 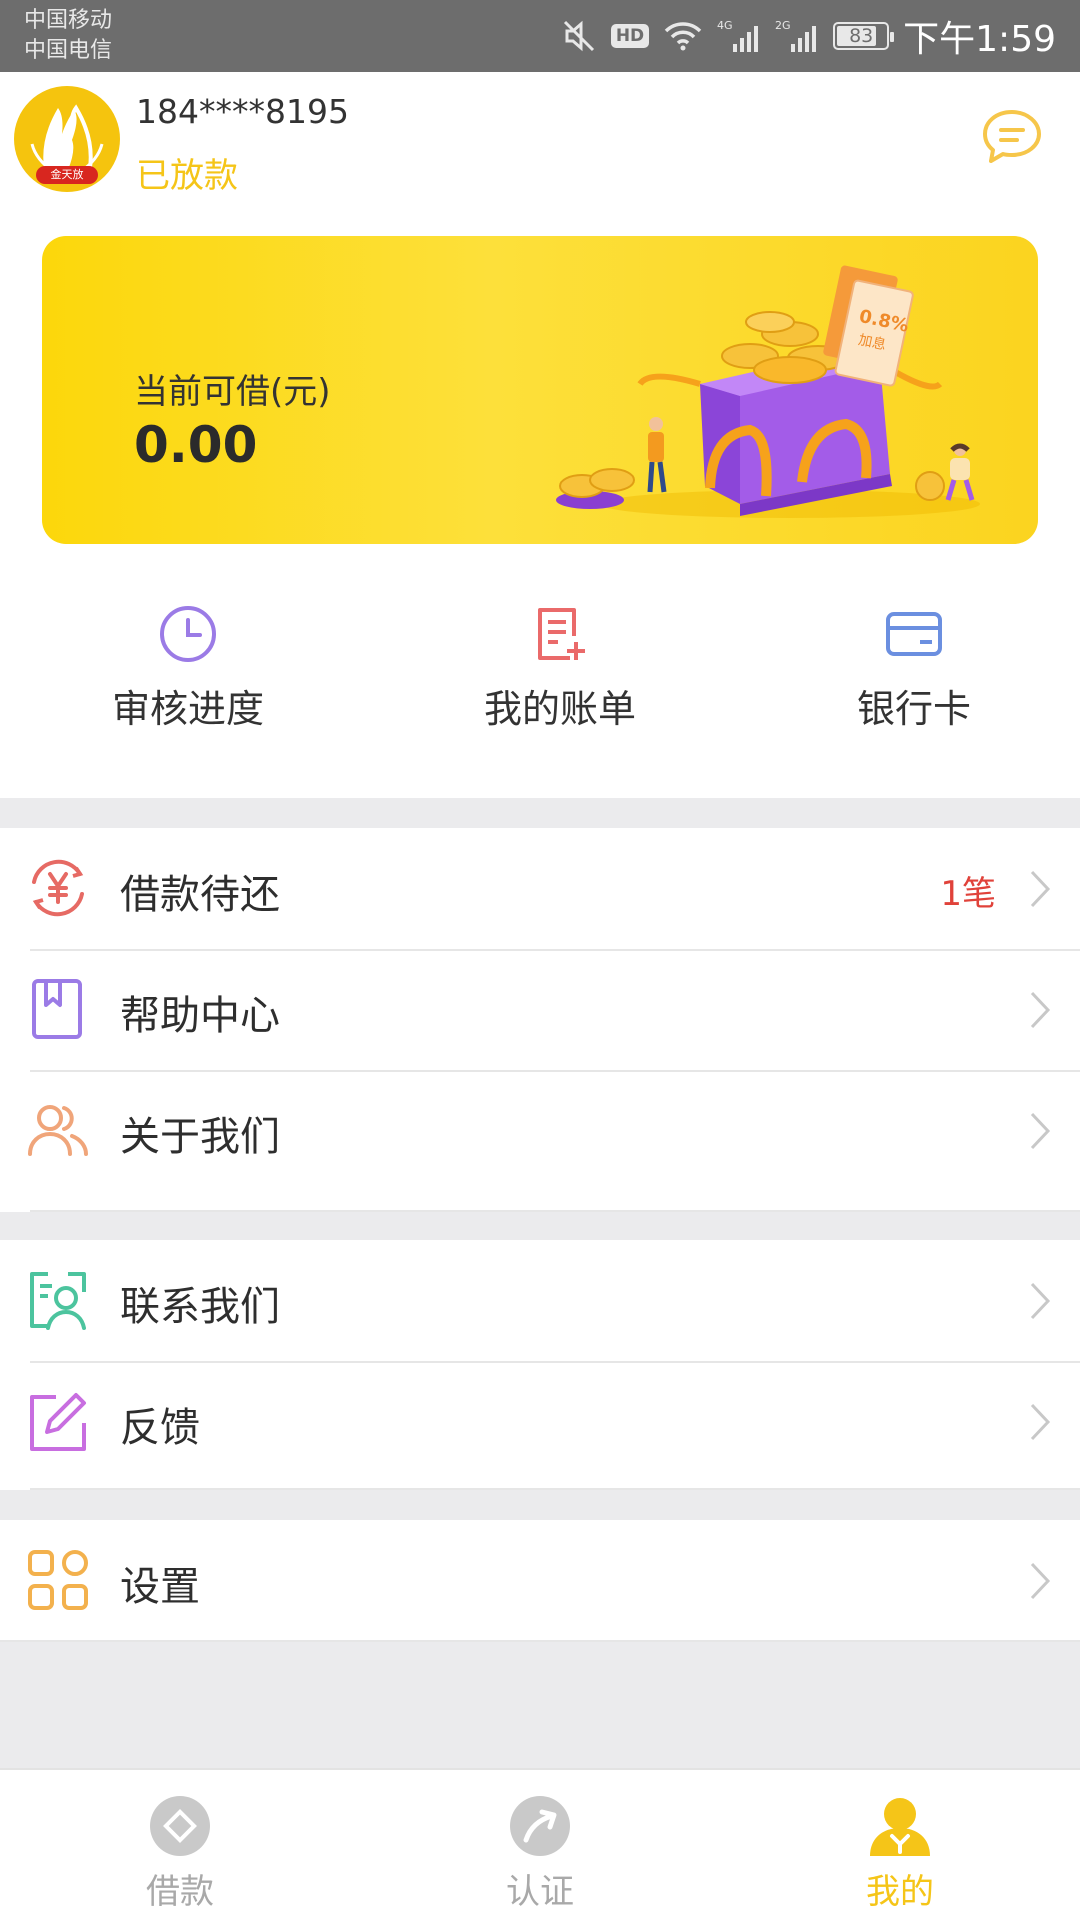 What do you see at coordinates (200, 1137) in the screenshot?
I see `menu-item-label: 关于我们` at bounding box center [200, 1137].